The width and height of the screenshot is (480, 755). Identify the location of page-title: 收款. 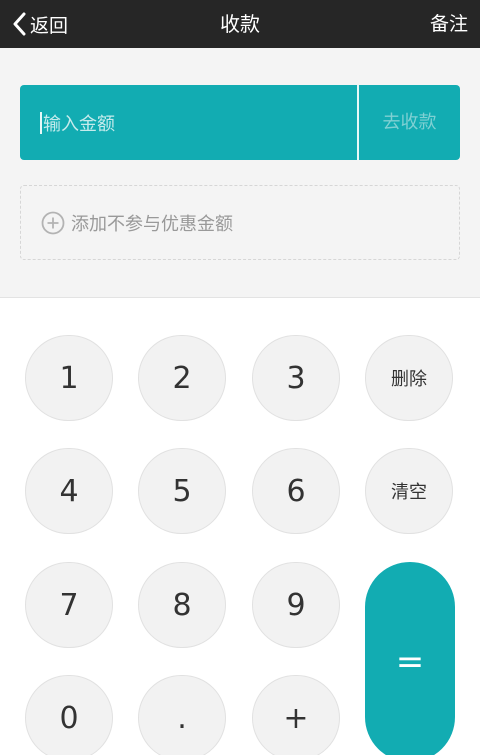
(240, 24).